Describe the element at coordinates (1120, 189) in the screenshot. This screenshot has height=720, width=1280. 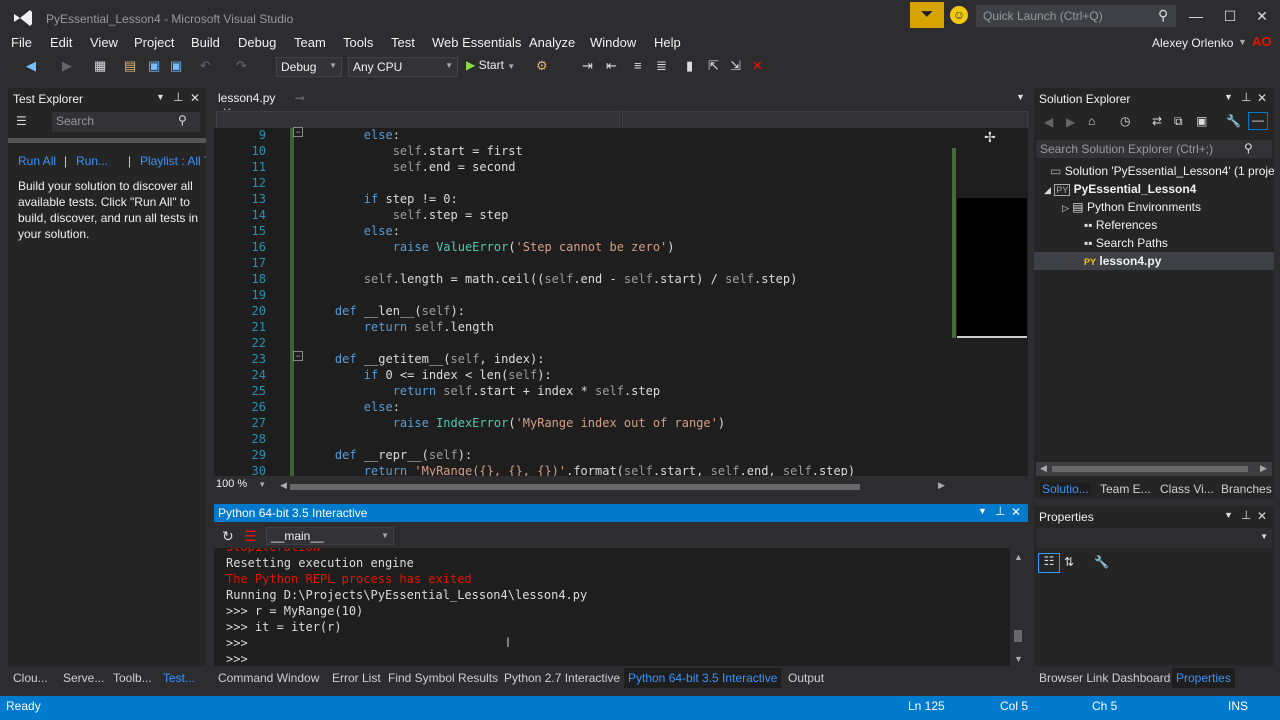
I see `project-node: ◢ PY PyEssential_Lesson4` at that location.